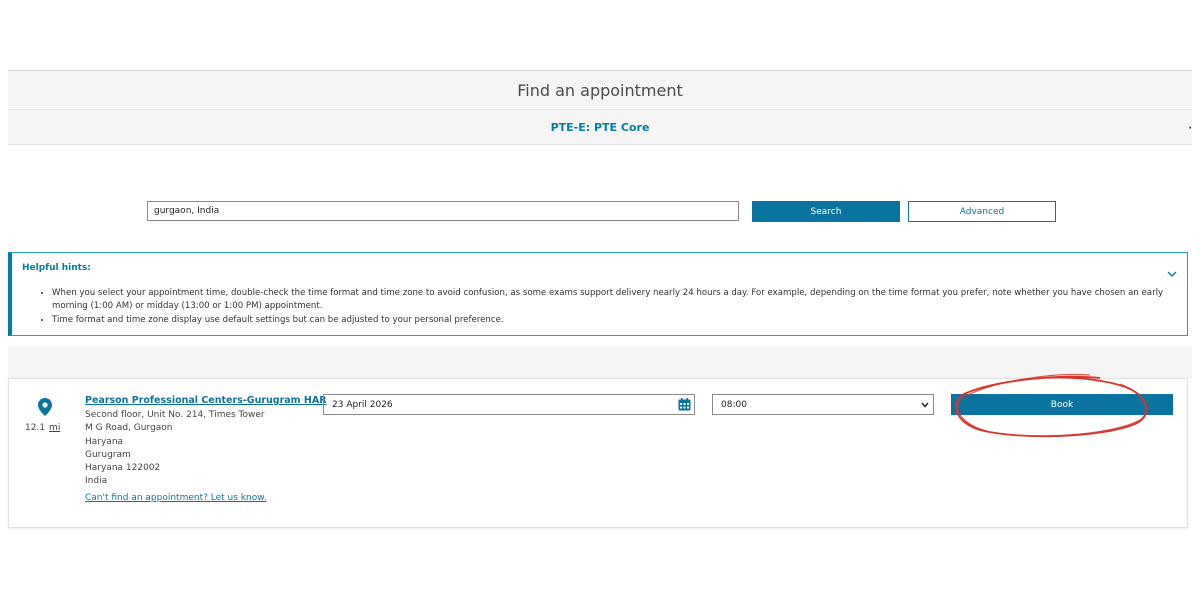  I want to click on appointment-date-input: 23 April 2026, so click(509, 404).